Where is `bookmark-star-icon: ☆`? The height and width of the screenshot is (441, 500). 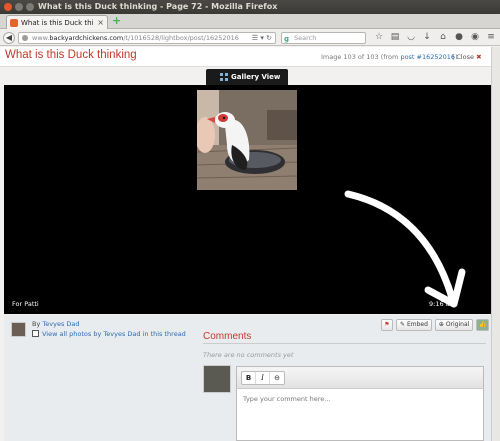 bookmark-star-icon: ☆ is located at coordinates (379, 37).